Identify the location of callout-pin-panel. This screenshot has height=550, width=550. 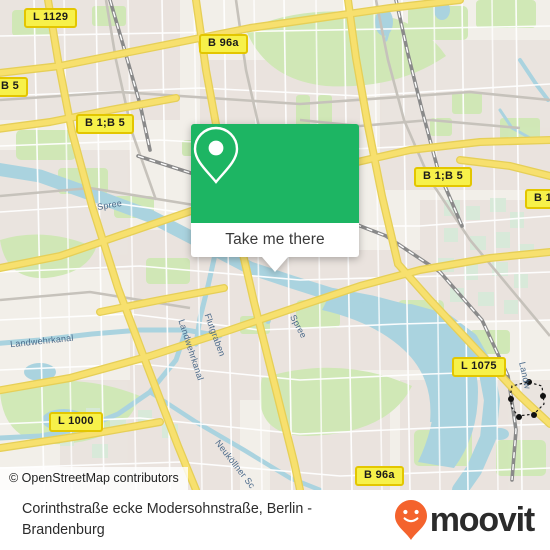
(275, 173).